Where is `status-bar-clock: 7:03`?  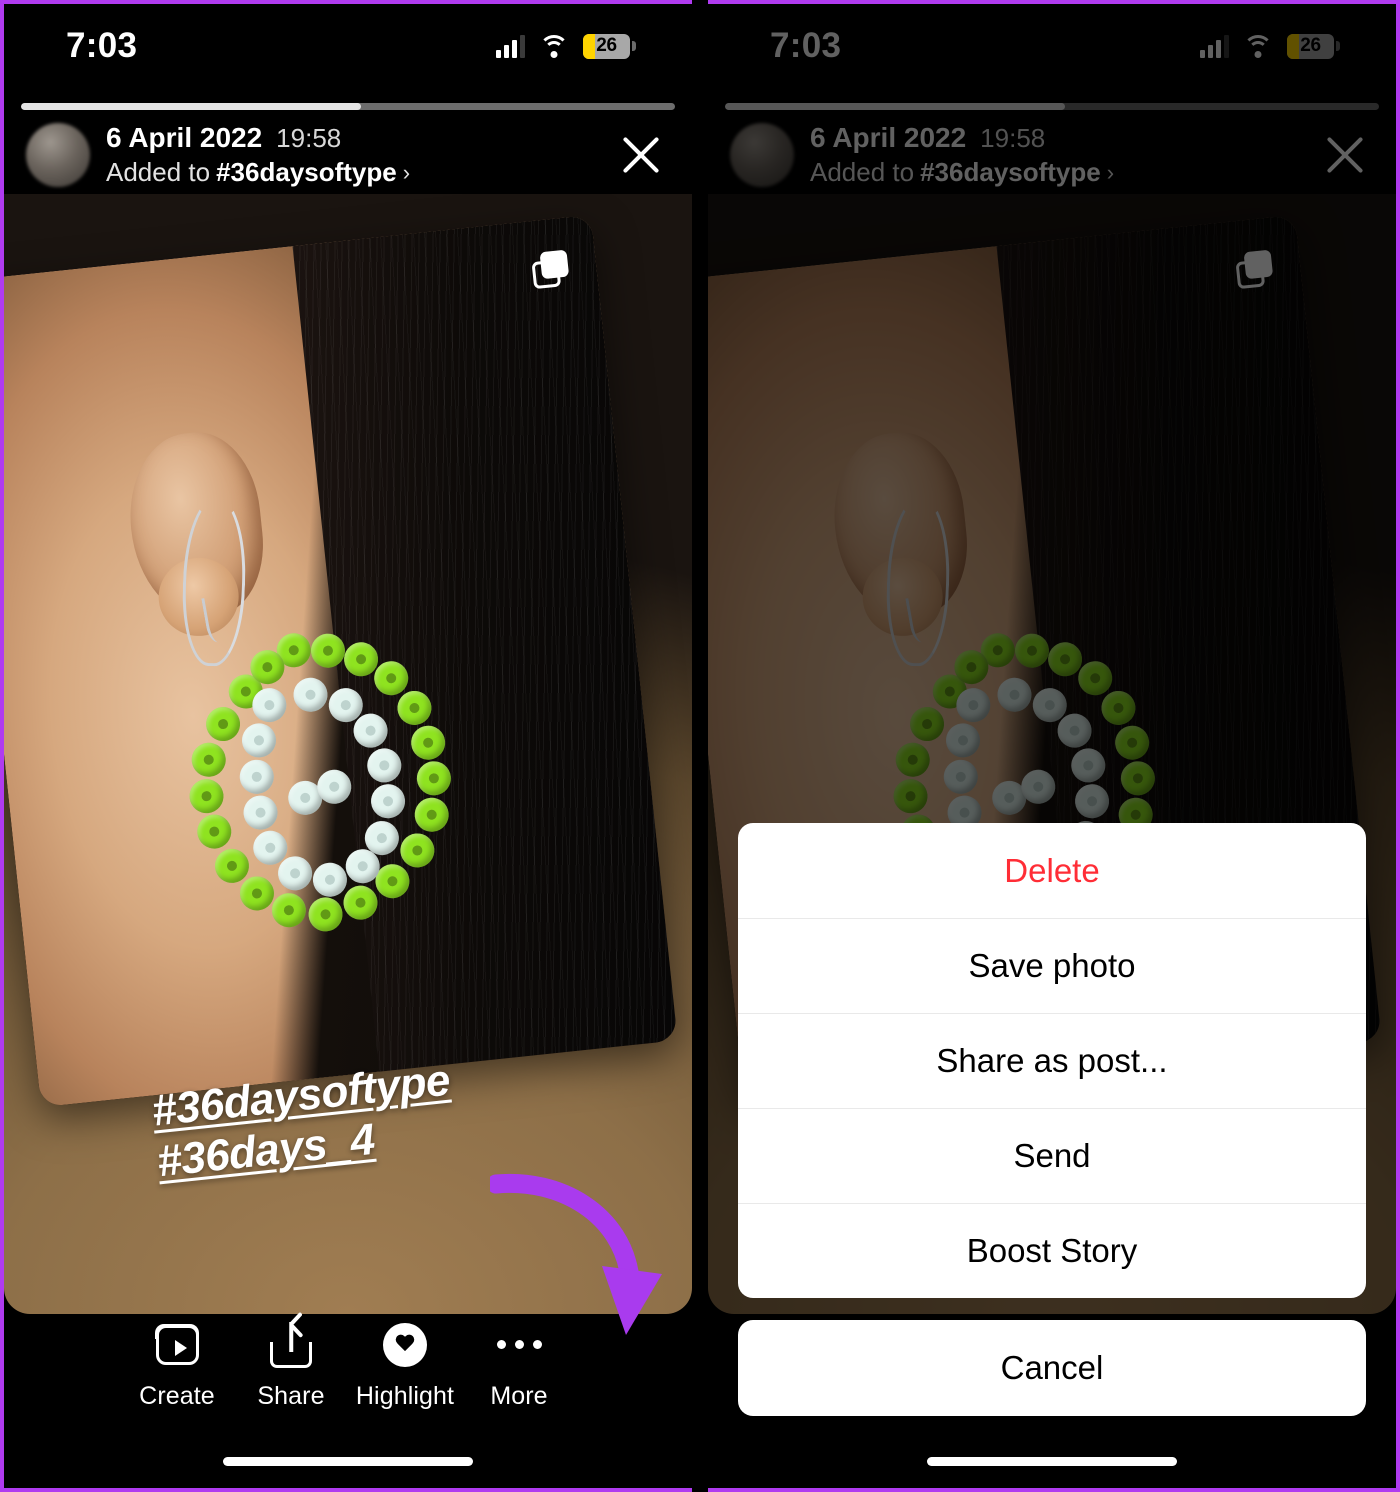
status-bar-clock: 7:03 is located at coordinates (102, 45).